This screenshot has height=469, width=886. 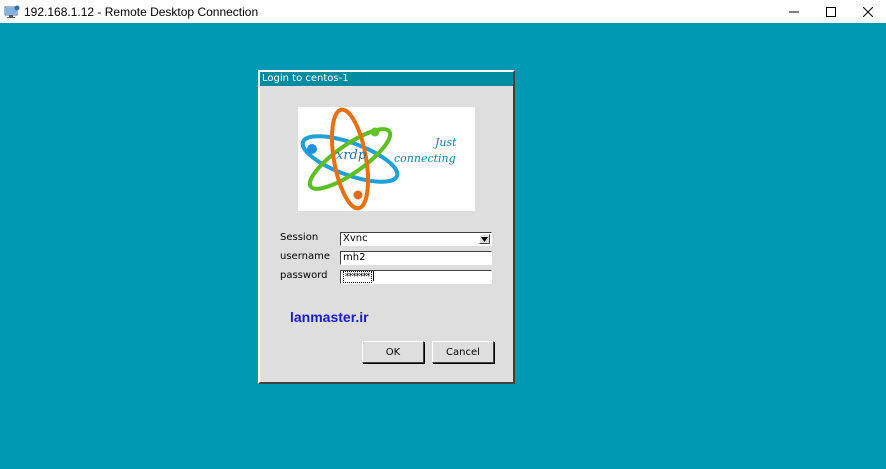 I want to click on logo-tagline-2: connecting, so click(x=425, y=158).